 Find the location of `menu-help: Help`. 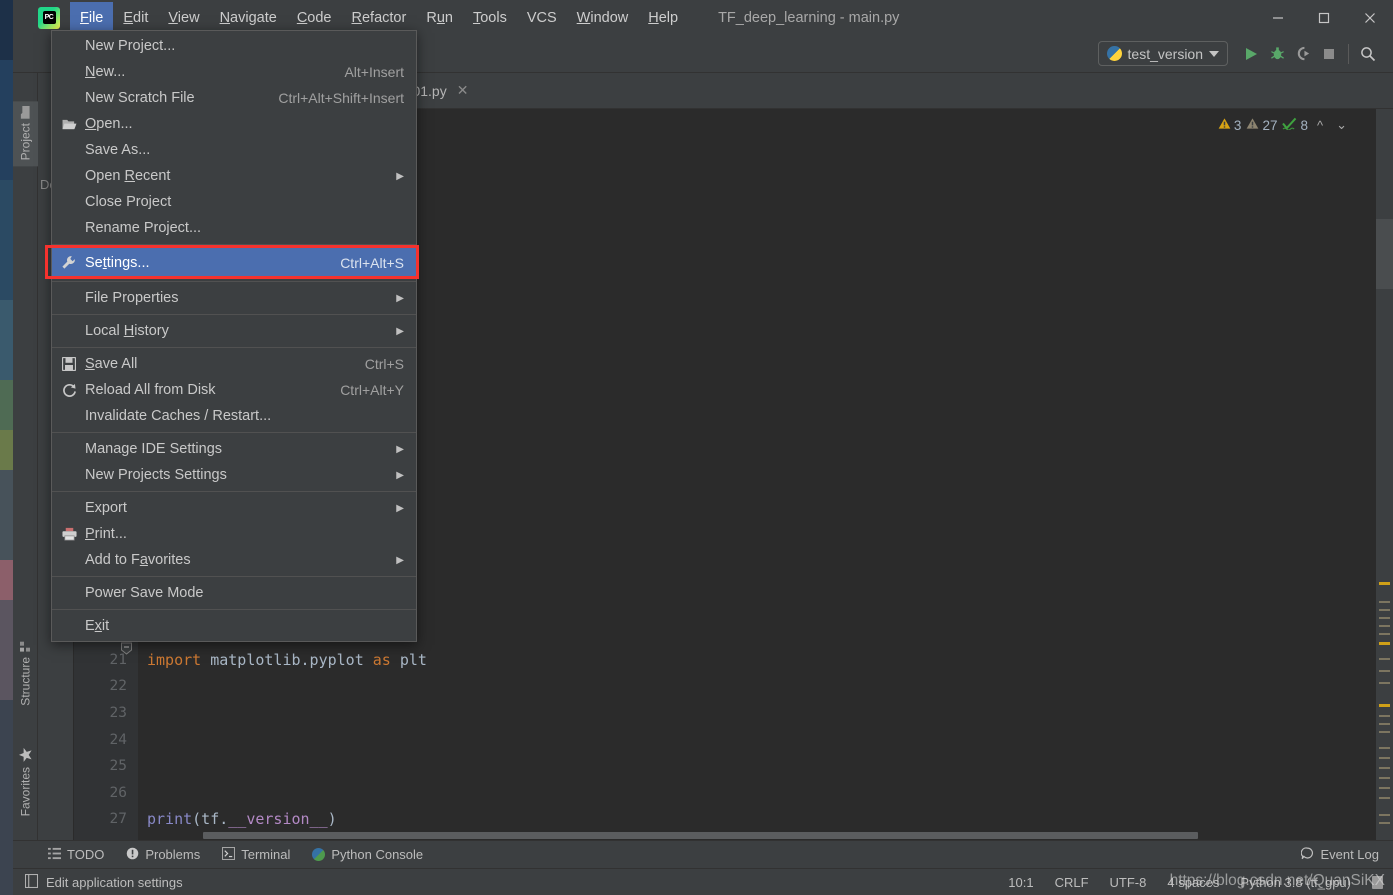

menu-help: Help is located at coordinates (663, 18).